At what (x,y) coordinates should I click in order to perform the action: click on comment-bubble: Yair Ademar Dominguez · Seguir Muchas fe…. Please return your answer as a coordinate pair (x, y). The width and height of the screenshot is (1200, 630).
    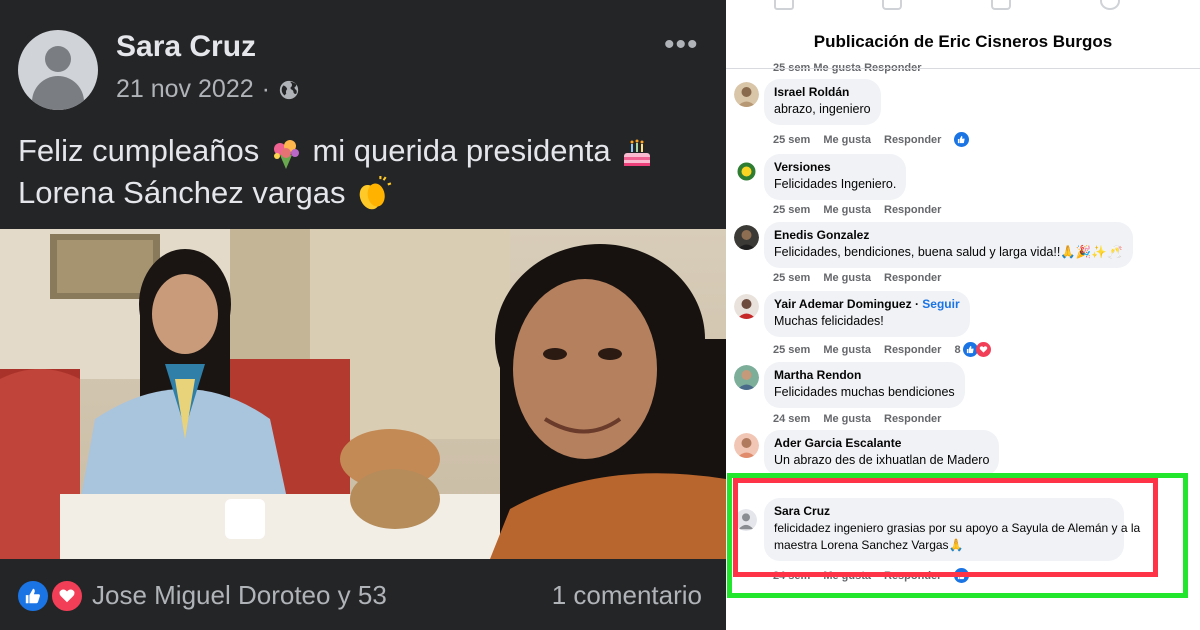
    Looking at the image, I should click on (867, 314).